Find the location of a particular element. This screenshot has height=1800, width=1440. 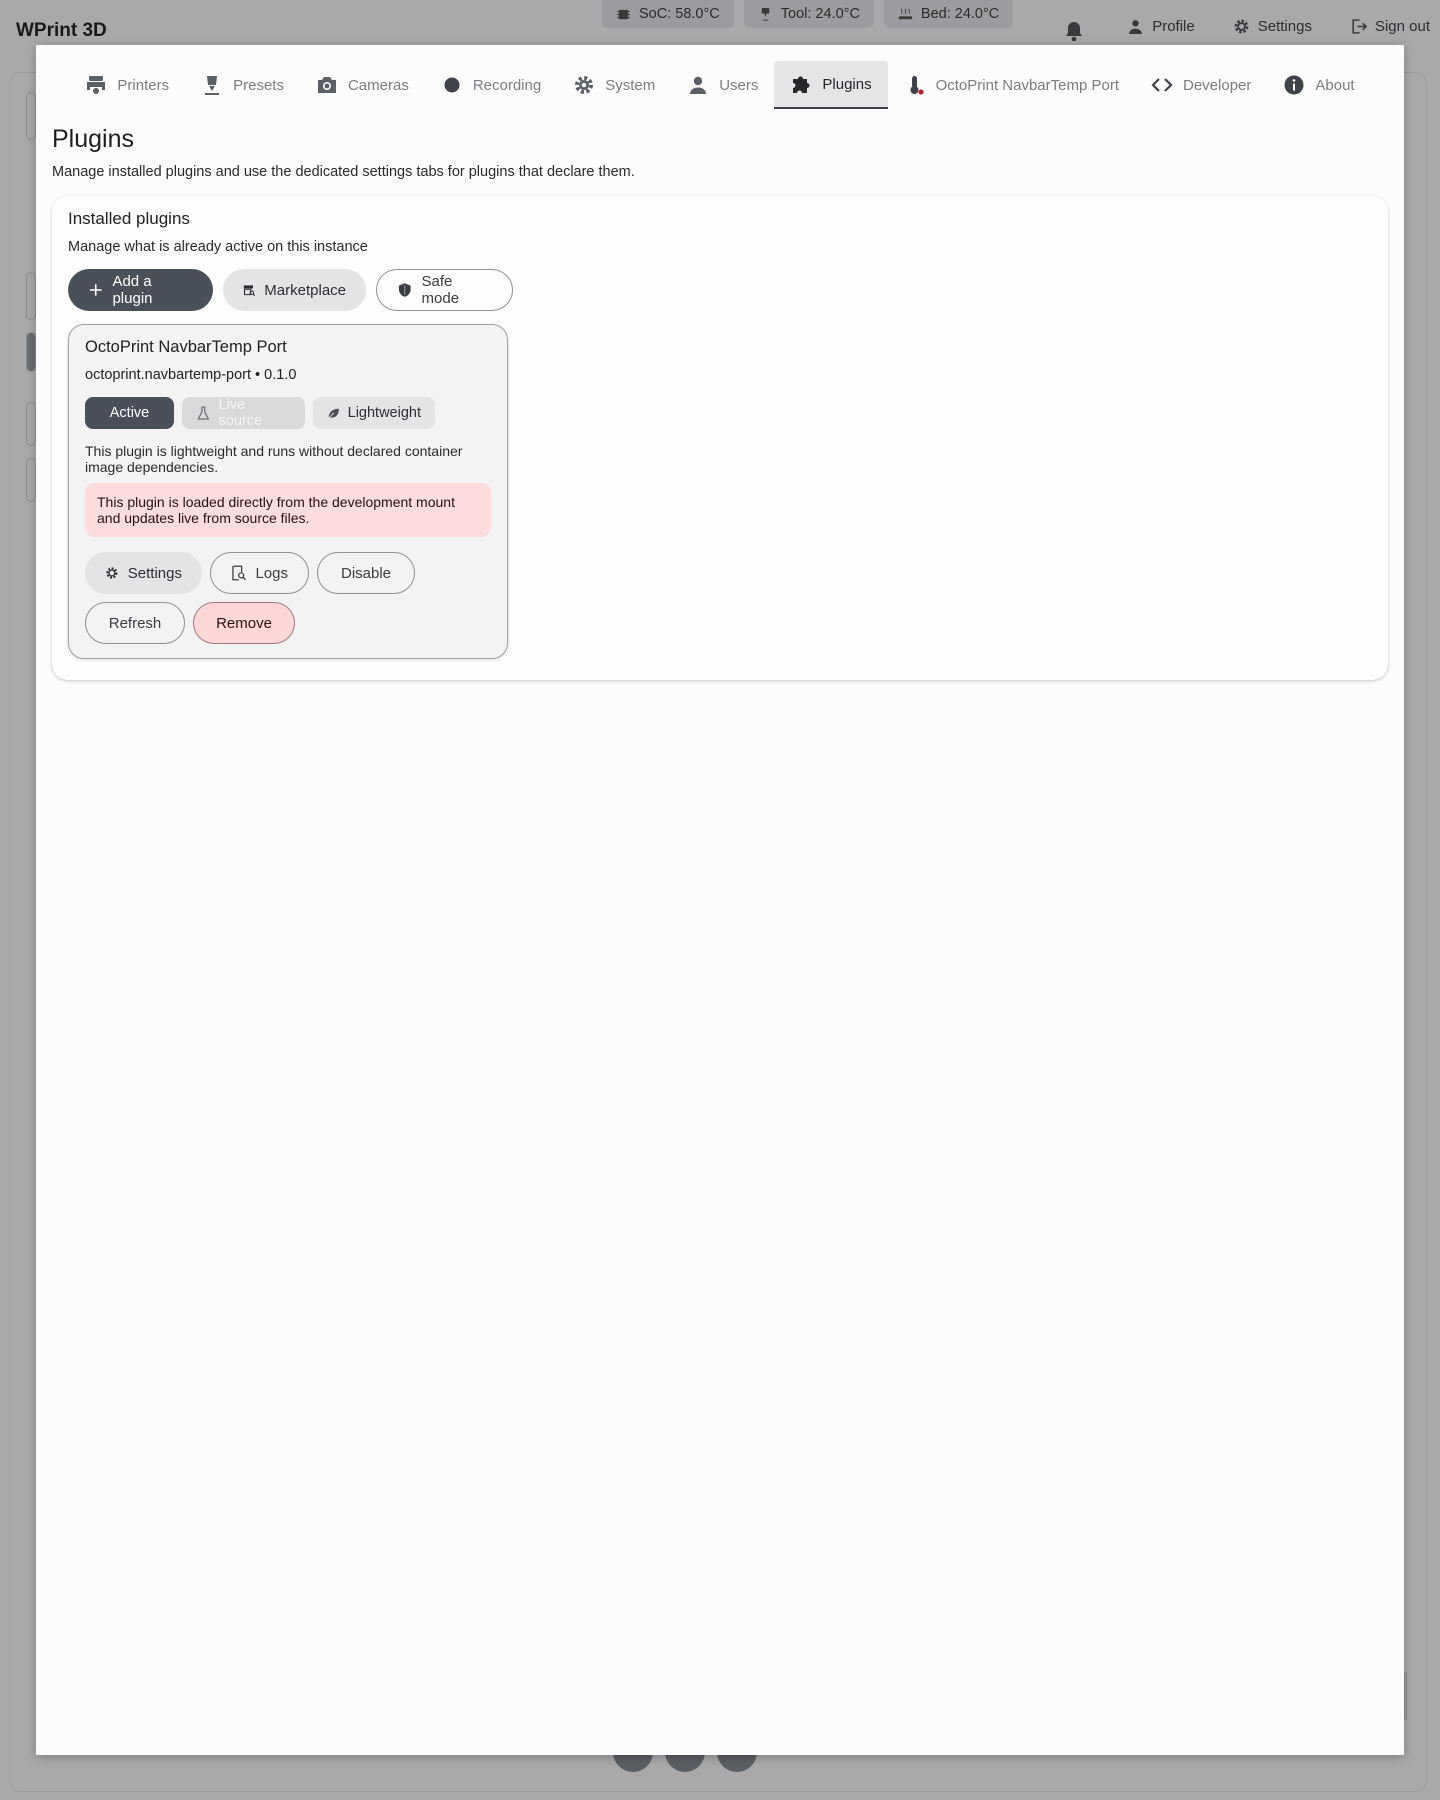

tab-label: About is located at coordinates (1335, 85).